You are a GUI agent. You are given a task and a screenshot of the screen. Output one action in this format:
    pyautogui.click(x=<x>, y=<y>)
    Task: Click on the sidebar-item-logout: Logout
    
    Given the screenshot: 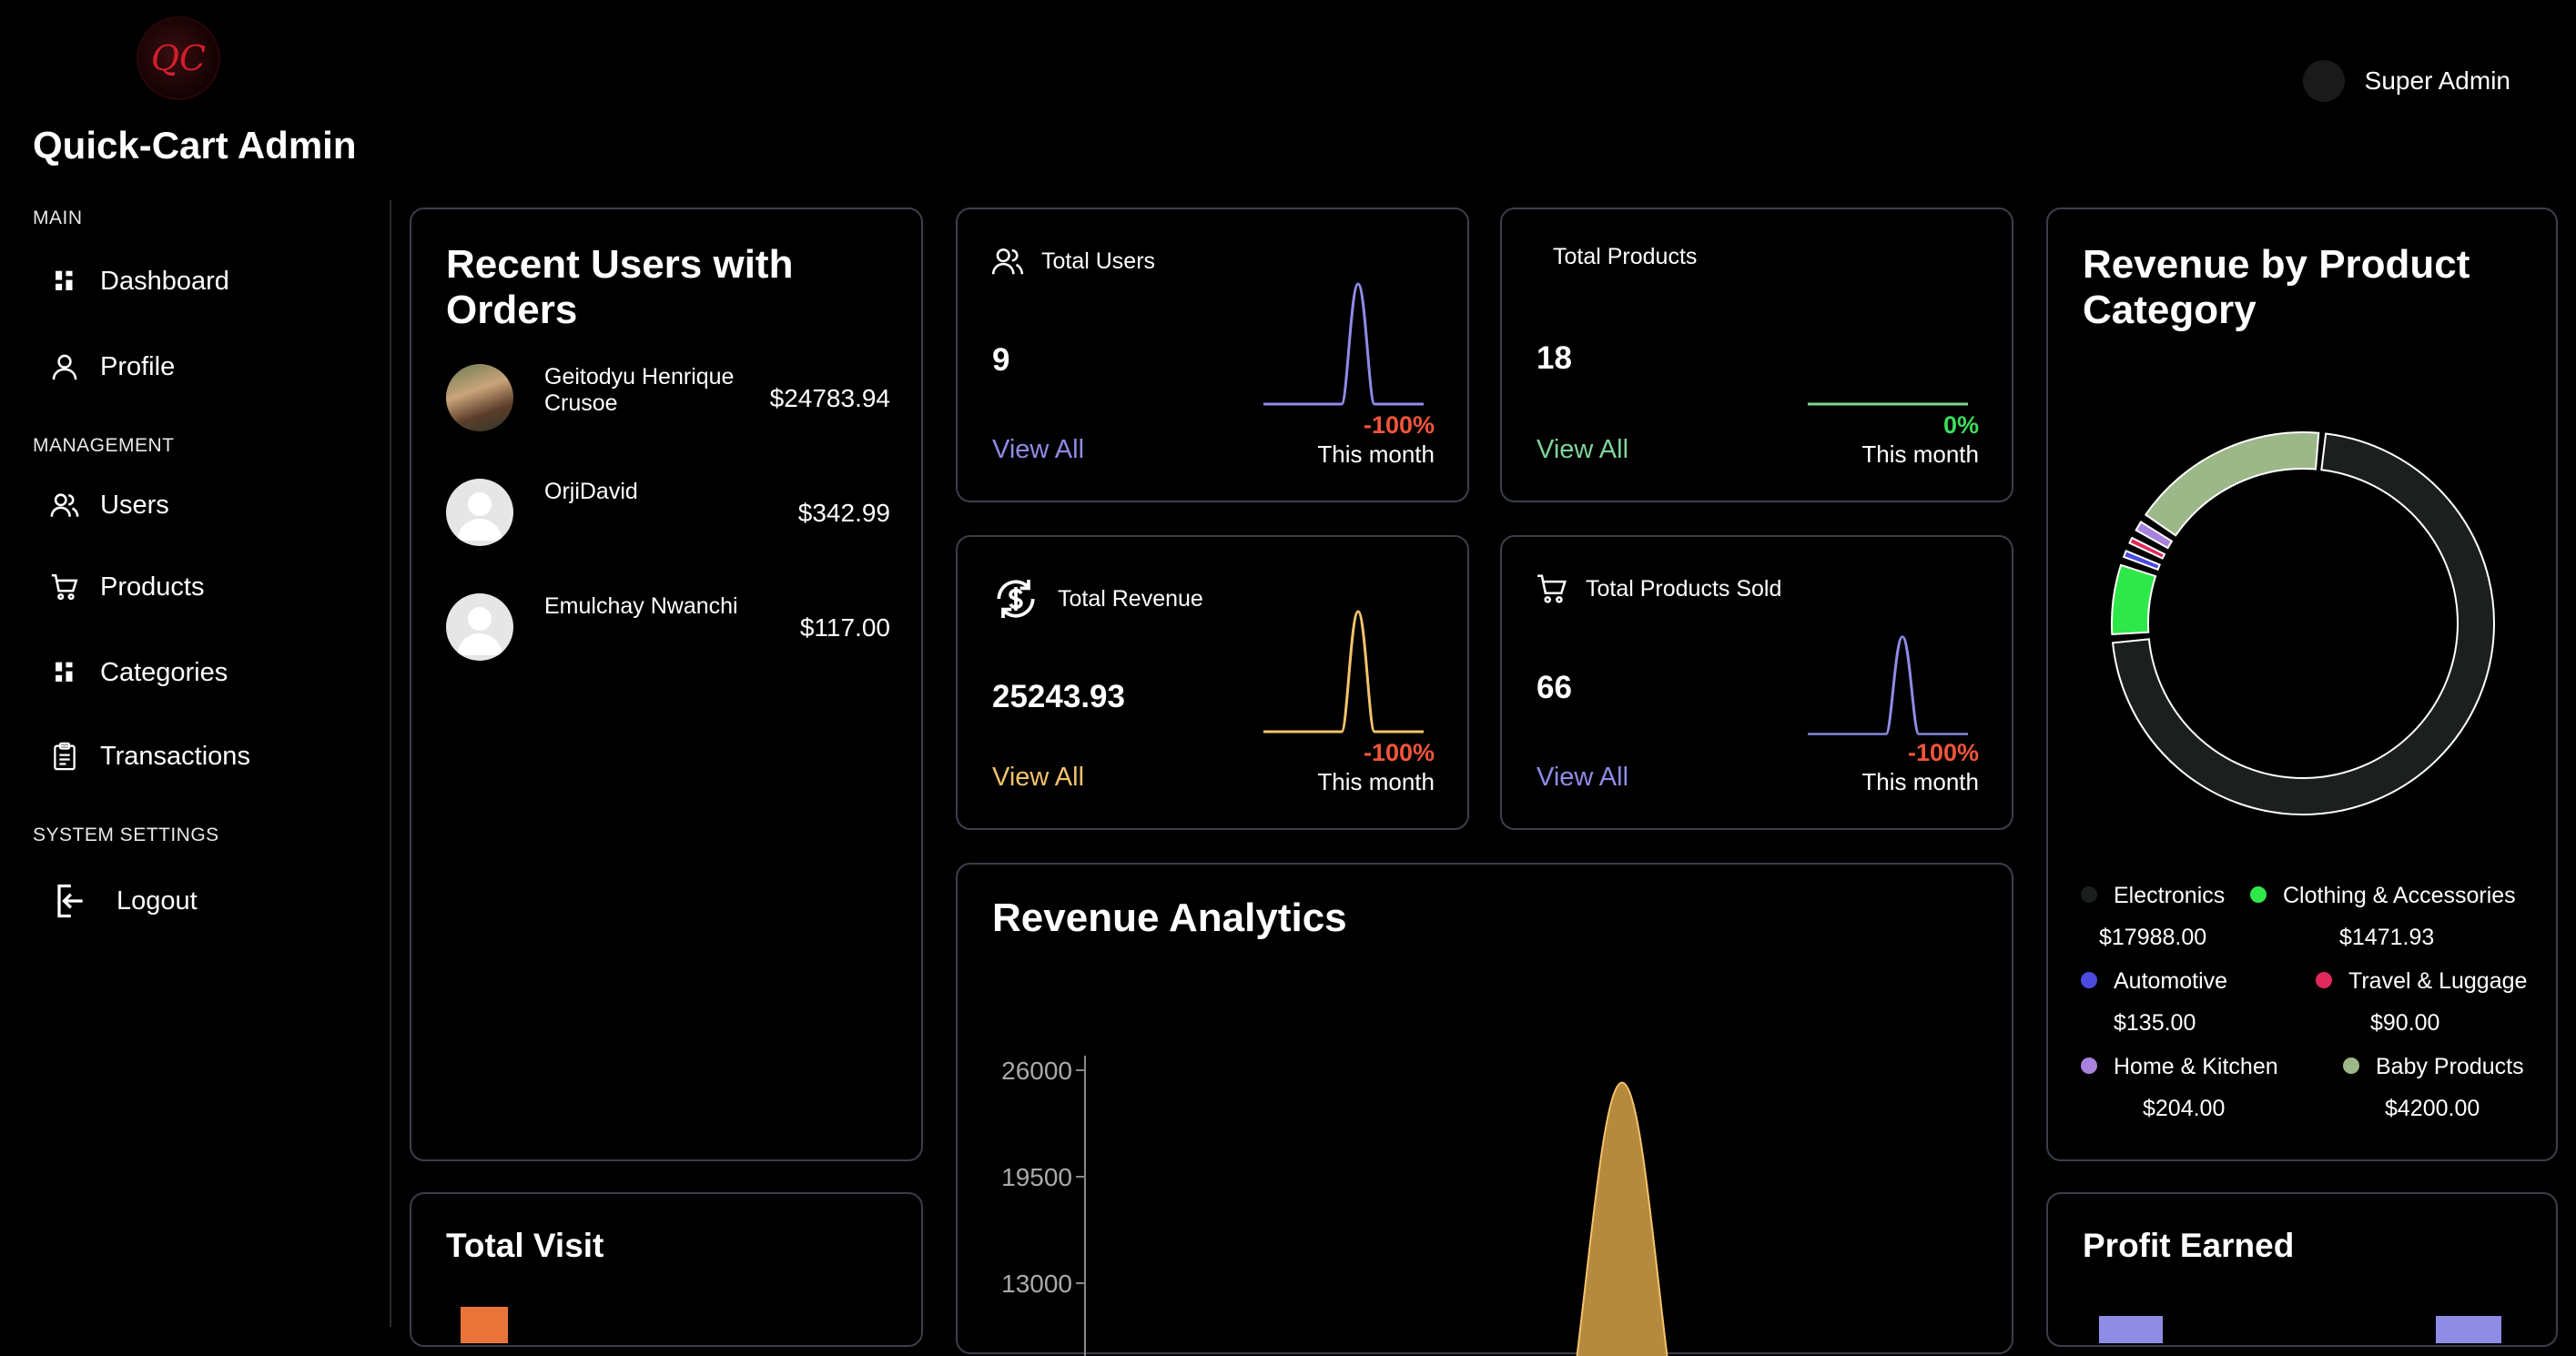 What is the action you would take?
    pyautogui.click(x=124, y=901)
    